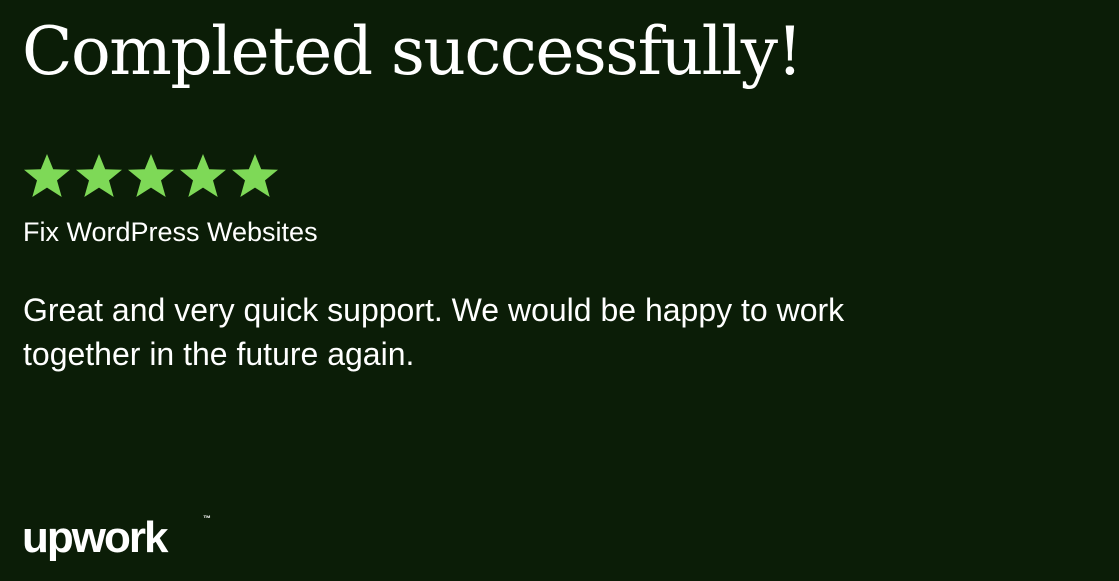  What do you see at coordinates (95, 538) in the screenshot?
I see `svg-text: upwork` at bounding box center [95, 538].